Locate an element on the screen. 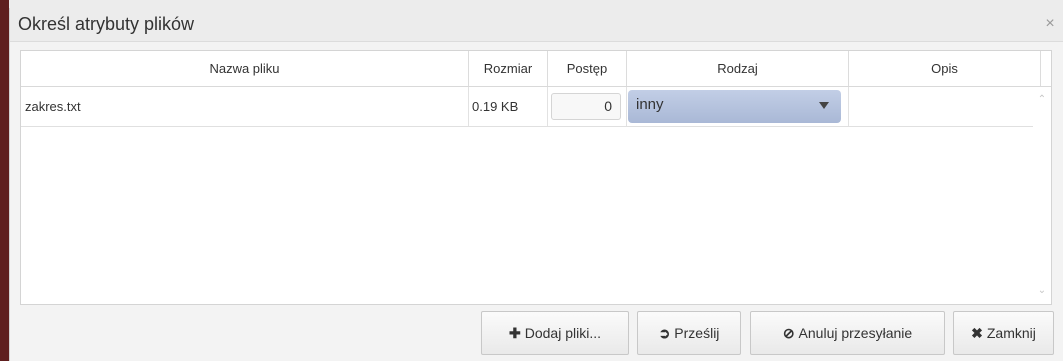 The height and width of the screenshot is (361, 1063). file-size-cell: 0.19 KB is located at coordinates (508, 106).